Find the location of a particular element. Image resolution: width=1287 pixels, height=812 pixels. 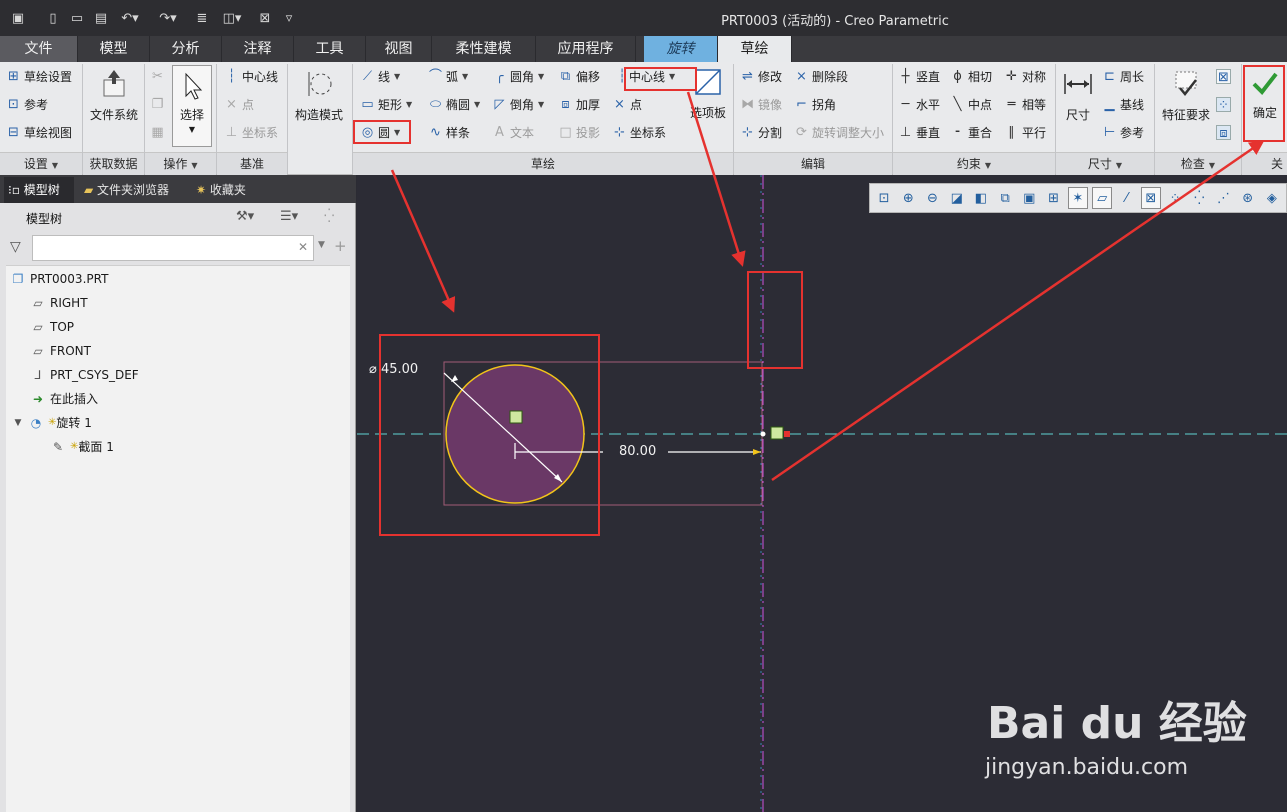

baseline-button: ▁ 基线 is located at coordinates (1123, 104).